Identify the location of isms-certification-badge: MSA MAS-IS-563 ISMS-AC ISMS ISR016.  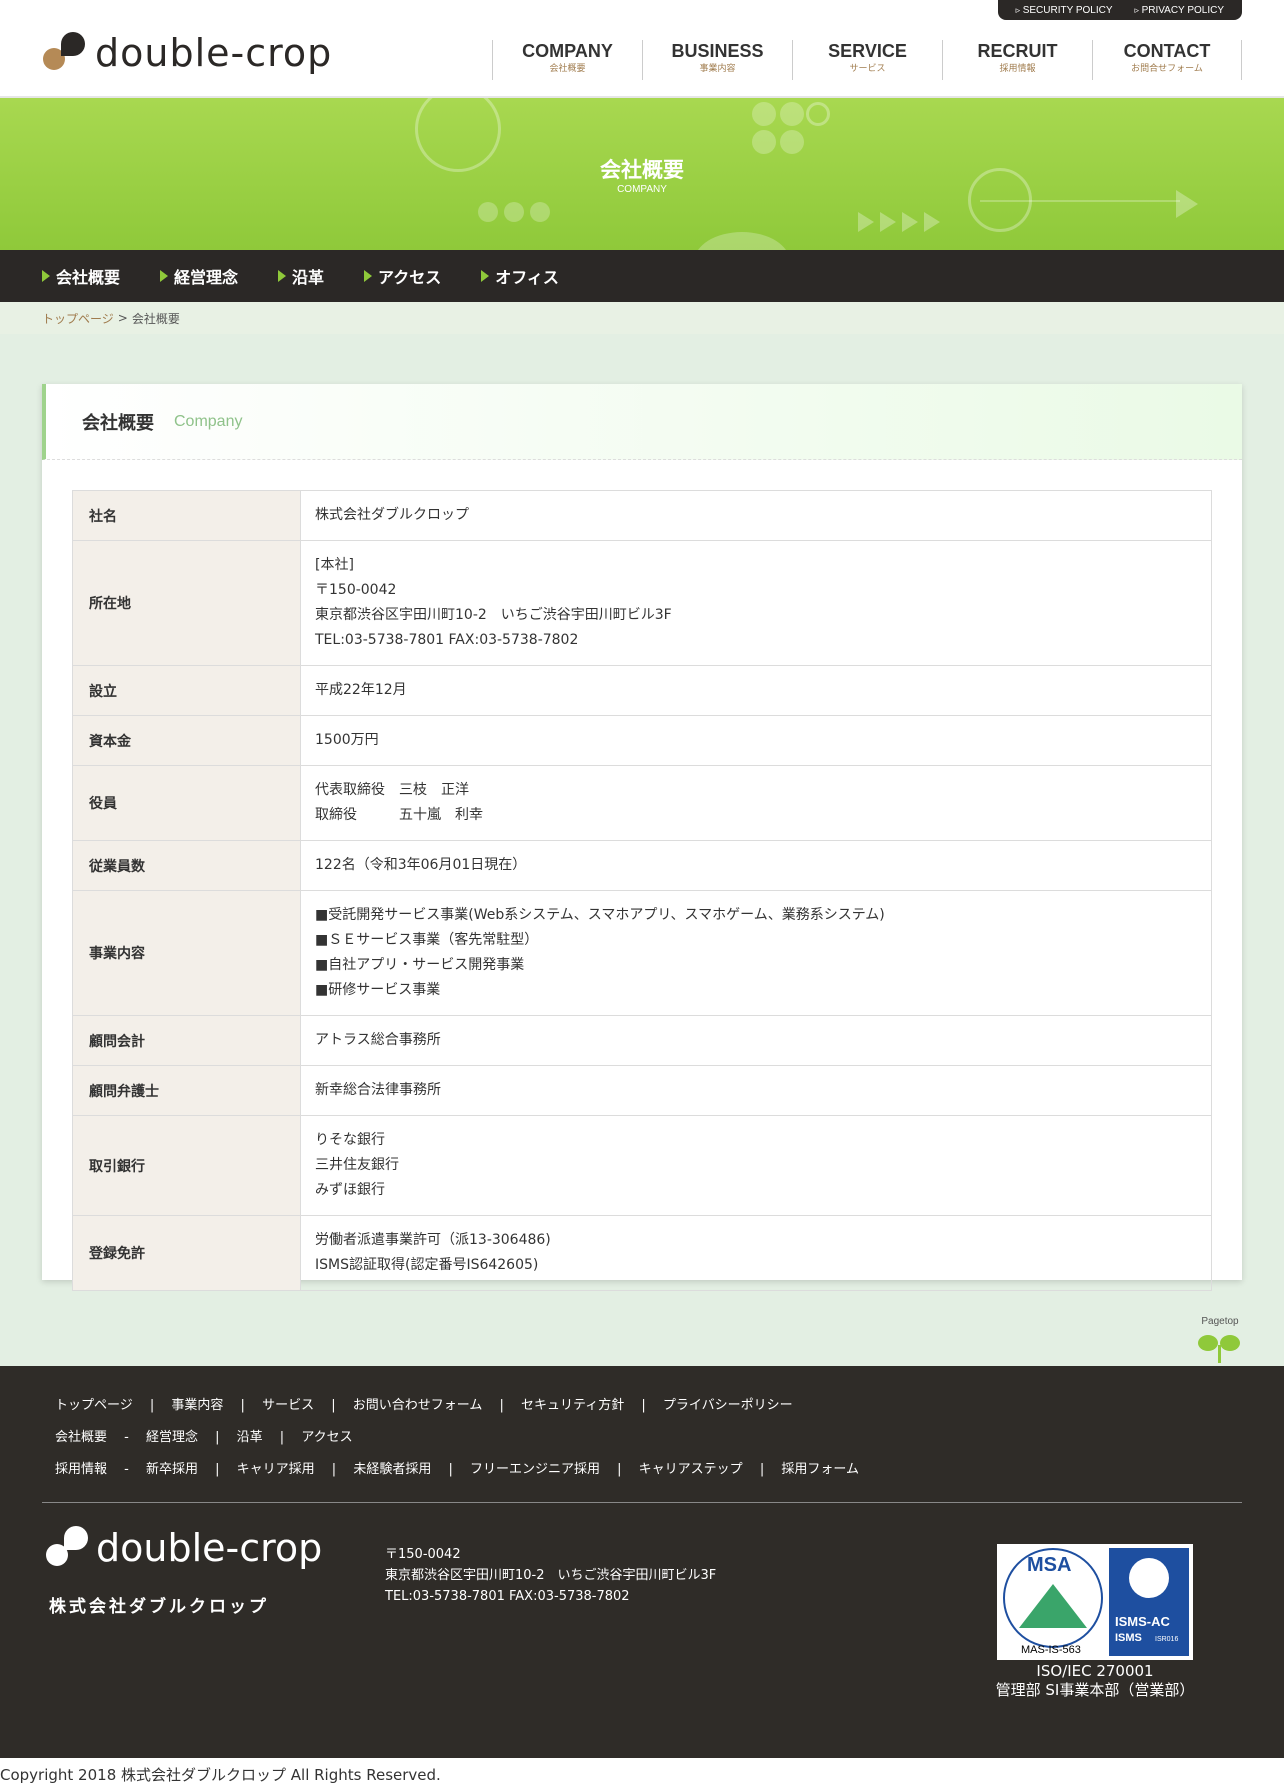
(1095, 1602).